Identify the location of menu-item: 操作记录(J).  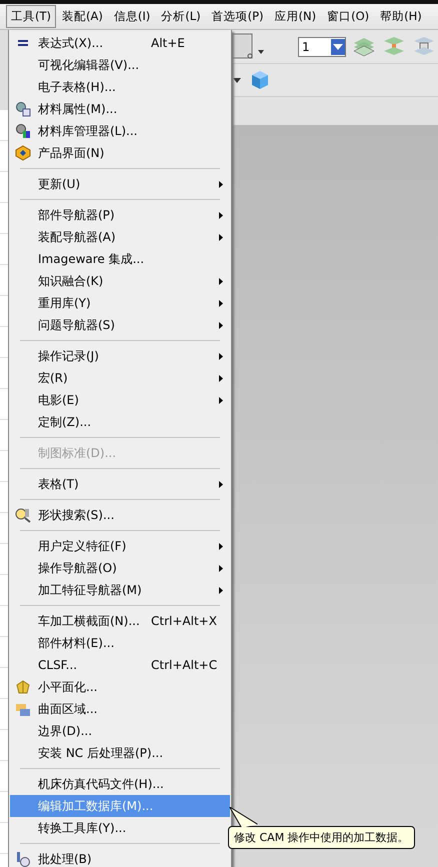
(120, 356).